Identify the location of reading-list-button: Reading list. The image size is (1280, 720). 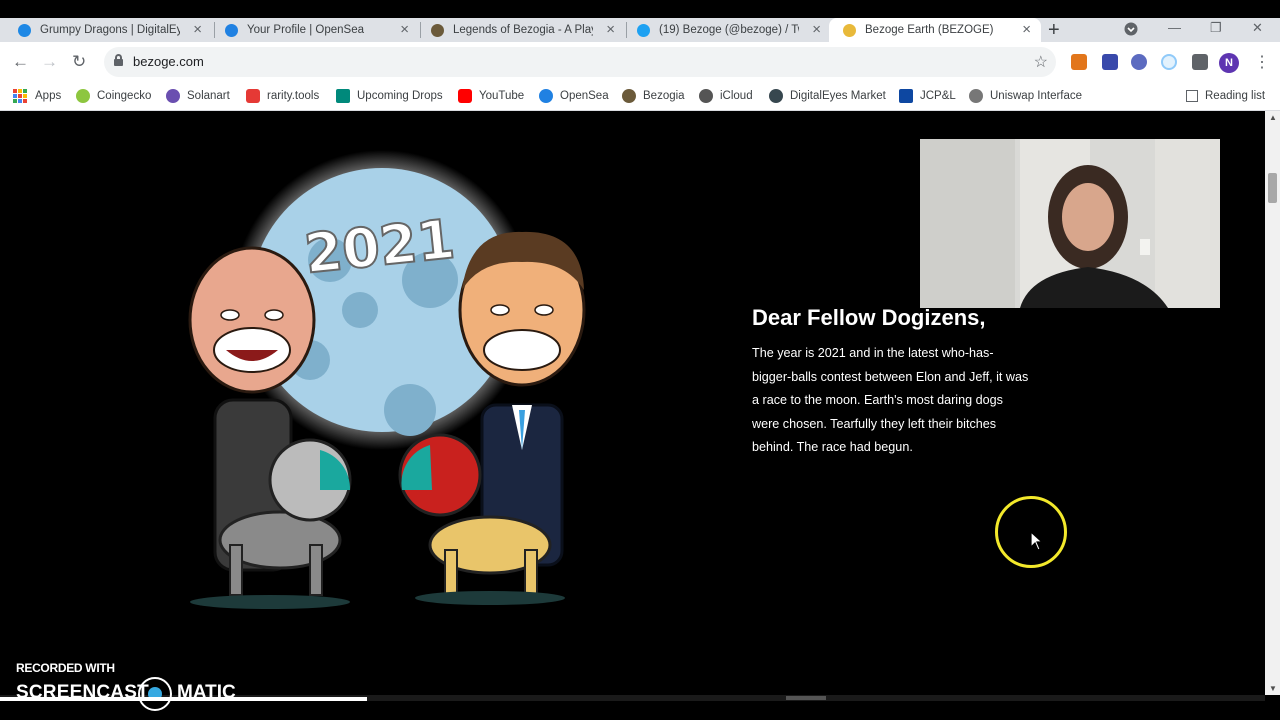
(1225, 96).